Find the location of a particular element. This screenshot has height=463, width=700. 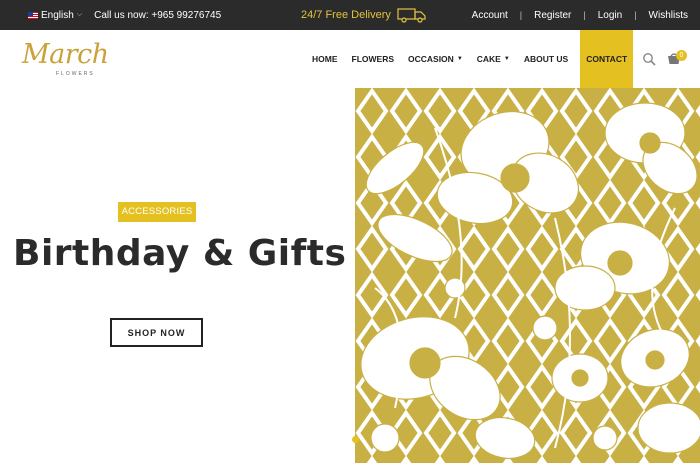

nav-about-us: ABOUT US is located at coordinates (546, 59).